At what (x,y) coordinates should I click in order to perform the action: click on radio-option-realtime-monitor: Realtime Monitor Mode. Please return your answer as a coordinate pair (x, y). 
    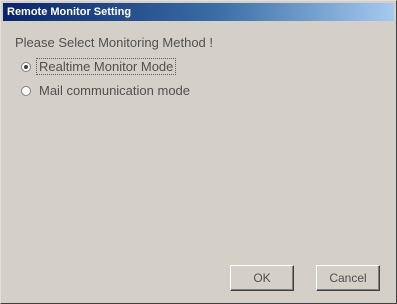
    Looking at the image, I should click on (99, 66).